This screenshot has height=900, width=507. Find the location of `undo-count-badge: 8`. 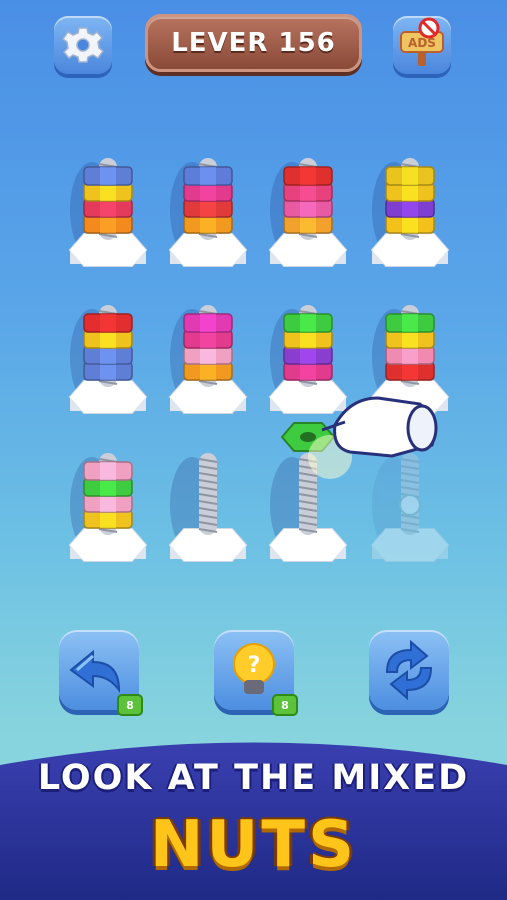

undo-count-badge: 8 is located at coordinates (130, 705).